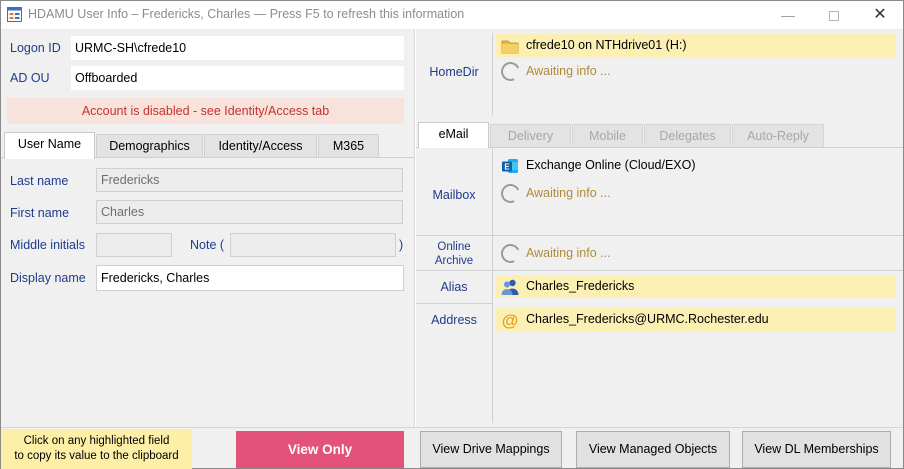  Describe the element at coordinates (454, 254) in the screenshot. I see `online-archive-label: Online Archive` at that location.